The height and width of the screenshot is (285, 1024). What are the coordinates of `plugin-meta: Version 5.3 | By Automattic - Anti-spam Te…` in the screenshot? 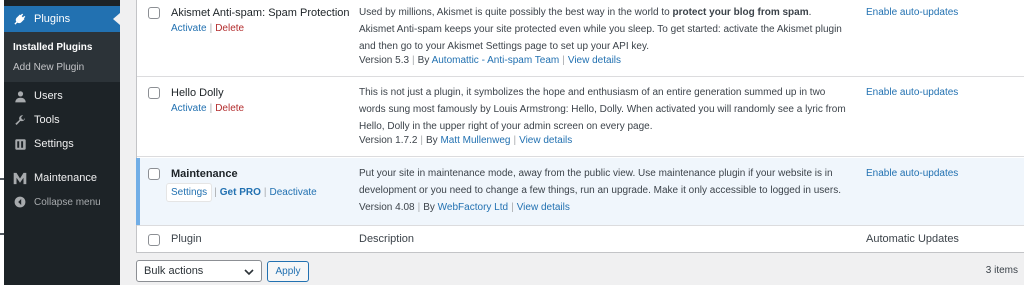 It's located at (490, 60).